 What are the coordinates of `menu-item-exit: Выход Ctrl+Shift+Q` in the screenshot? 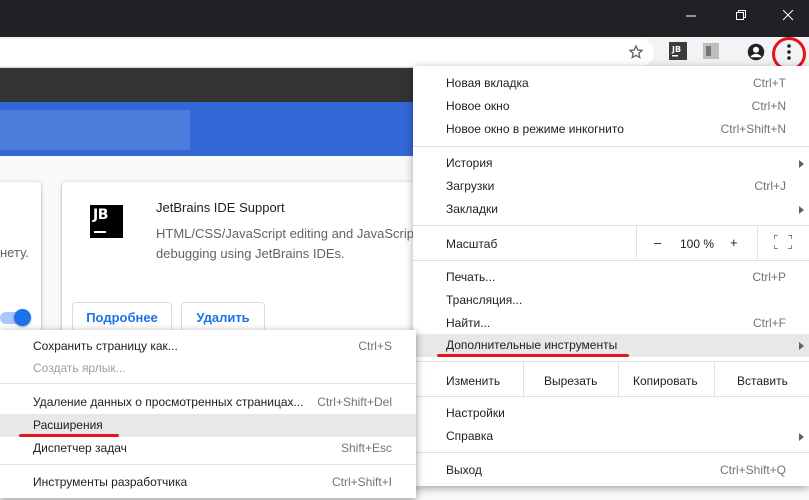 It's located at (611, 470).